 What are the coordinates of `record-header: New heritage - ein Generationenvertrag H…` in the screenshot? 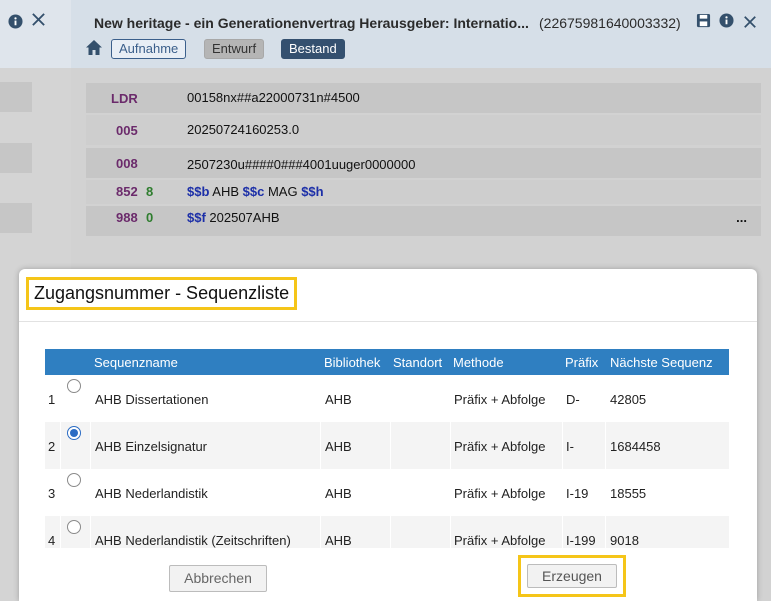 It's located at (421, 34).